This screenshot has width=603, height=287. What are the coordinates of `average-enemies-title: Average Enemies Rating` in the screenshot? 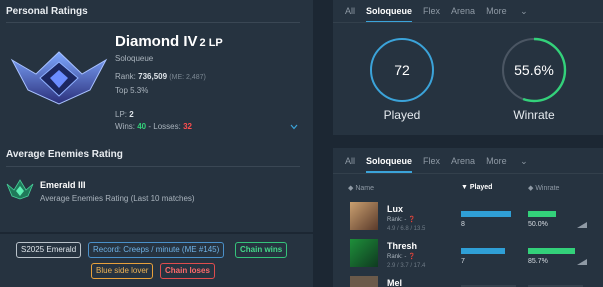 It's located at (64, 154).